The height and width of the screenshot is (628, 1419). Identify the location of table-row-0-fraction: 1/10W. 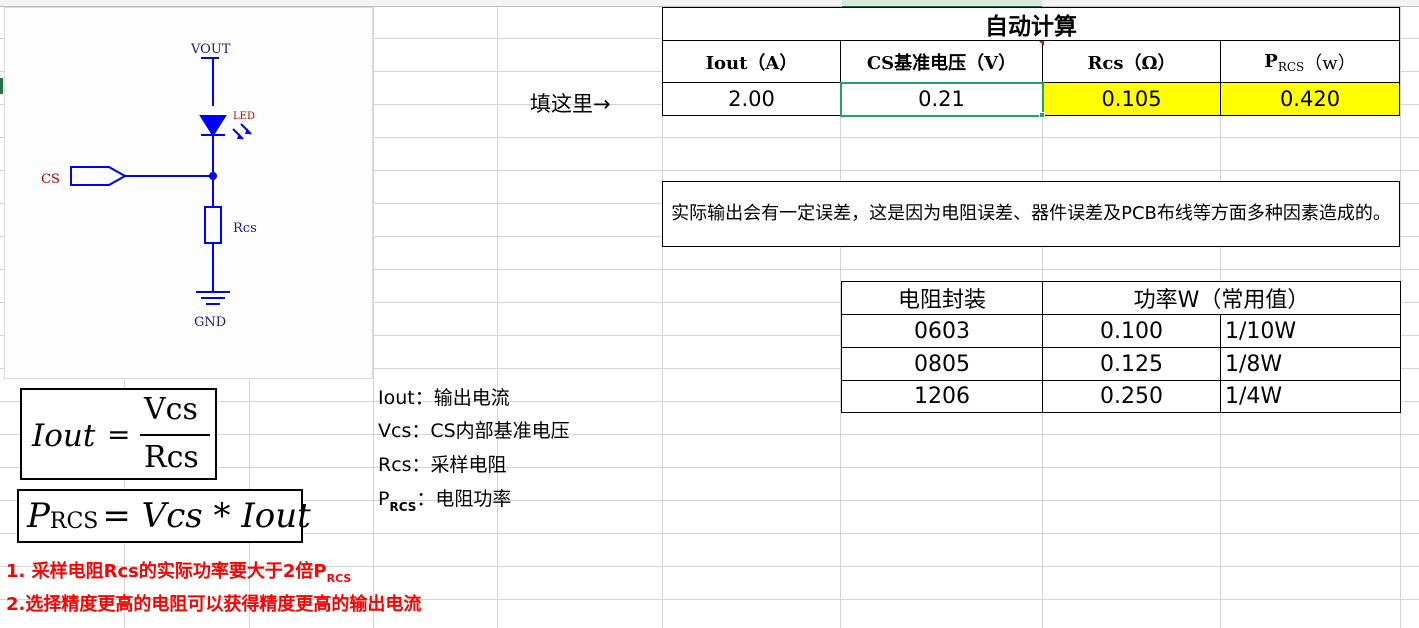
(1310, 331).